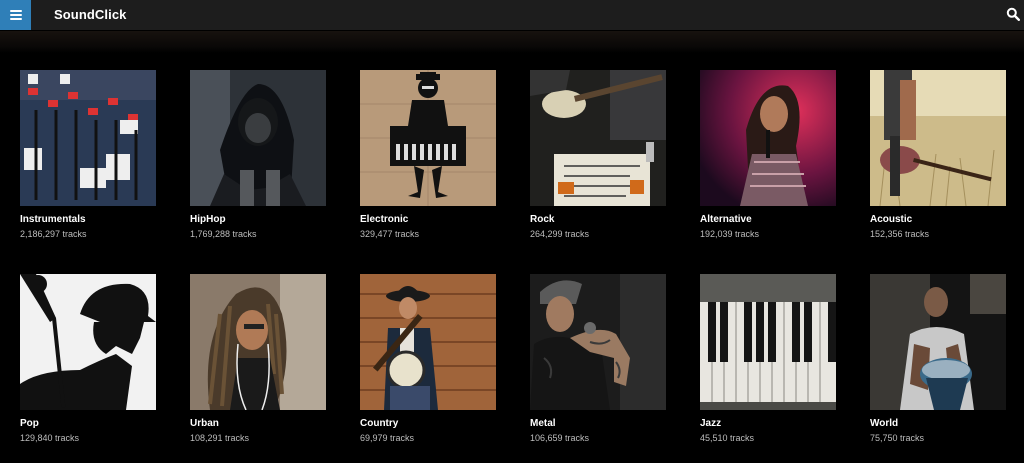  I want to click on genre-card-country: Country 69,979 tracks, so click(428, 359).